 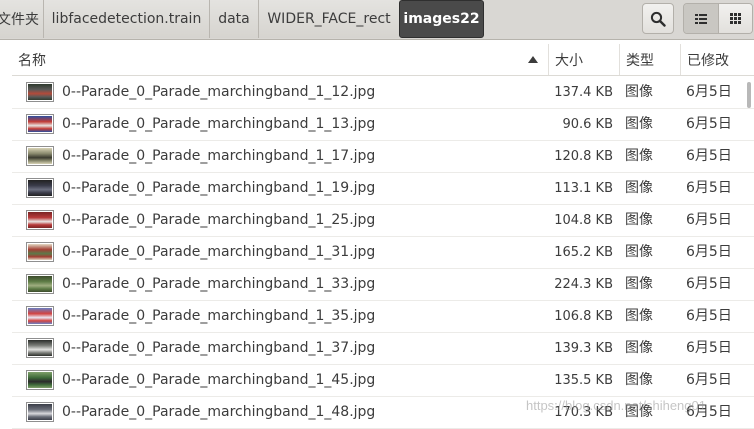 I want to click on grid-view-button, so click(x=734, y=18).